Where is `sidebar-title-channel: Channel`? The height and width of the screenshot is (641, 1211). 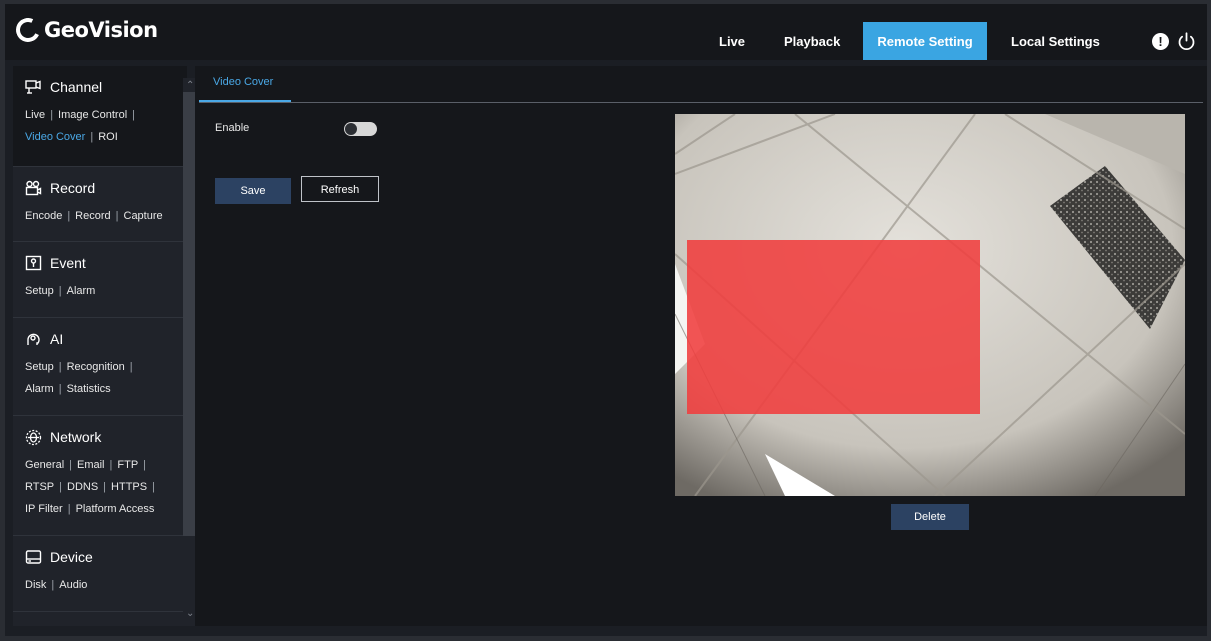 sidebar-title-channel: Channel is located at coordinates (76, 87).